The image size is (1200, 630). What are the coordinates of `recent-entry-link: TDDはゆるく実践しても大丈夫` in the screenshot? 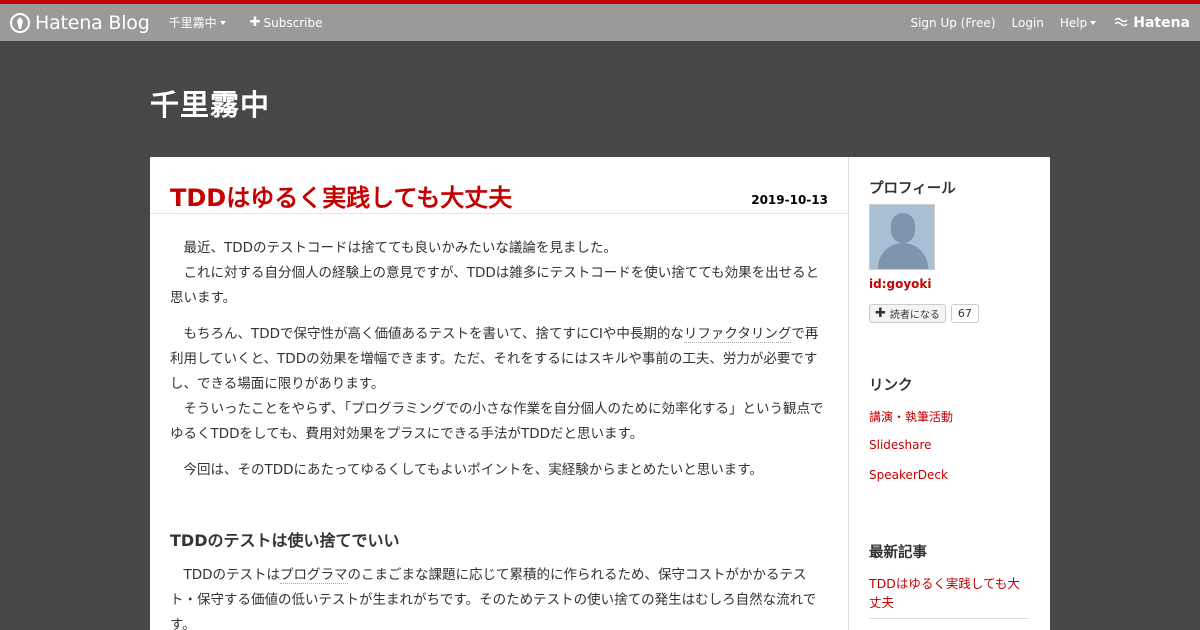 It's located at (949, 596).